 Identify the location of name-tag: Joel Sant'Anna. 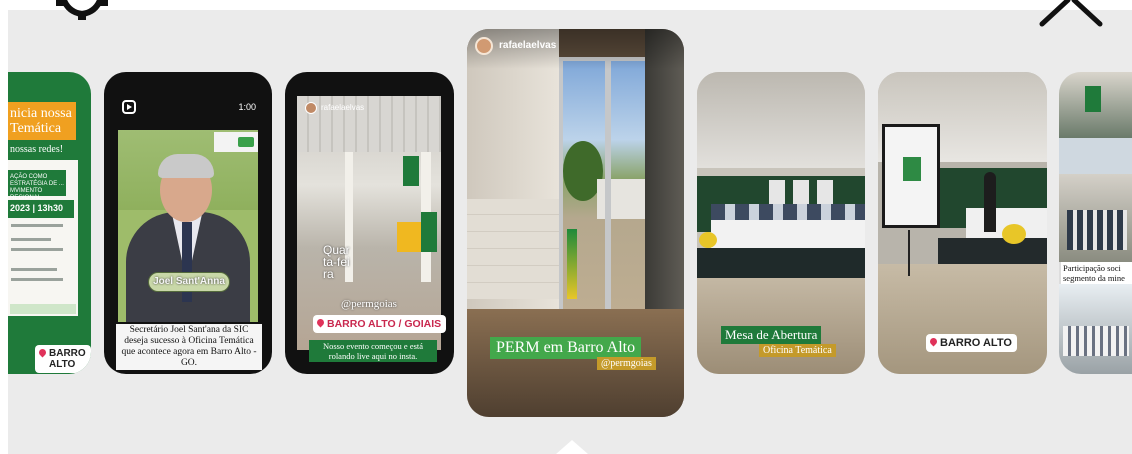
(189, 282).